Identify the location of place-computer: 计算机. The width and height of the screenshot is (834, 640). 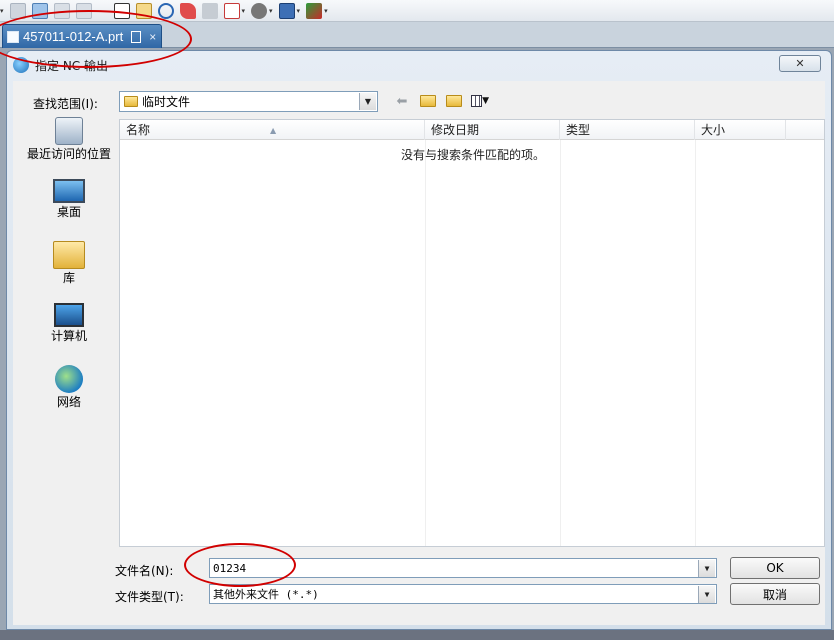
(69, 323).